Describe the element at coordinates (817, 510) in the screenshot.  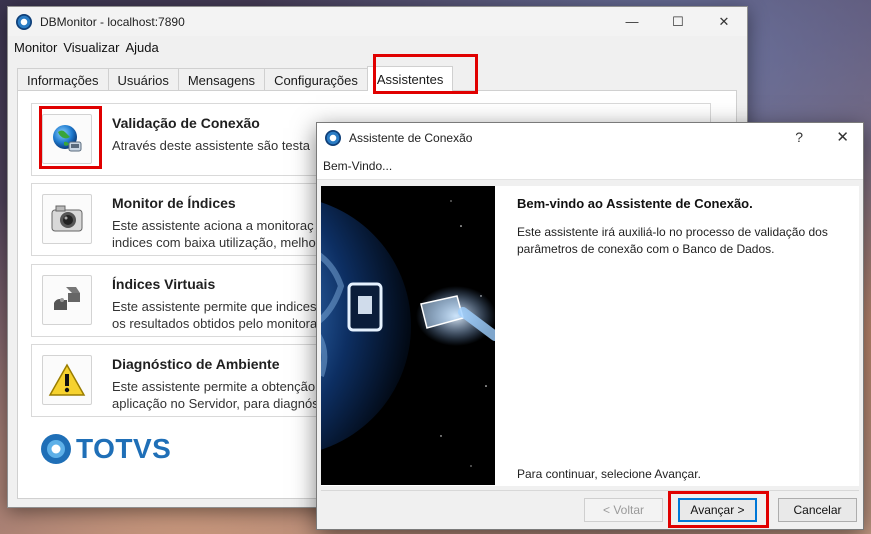
I see `cancel-button: Cancelar` at that location.